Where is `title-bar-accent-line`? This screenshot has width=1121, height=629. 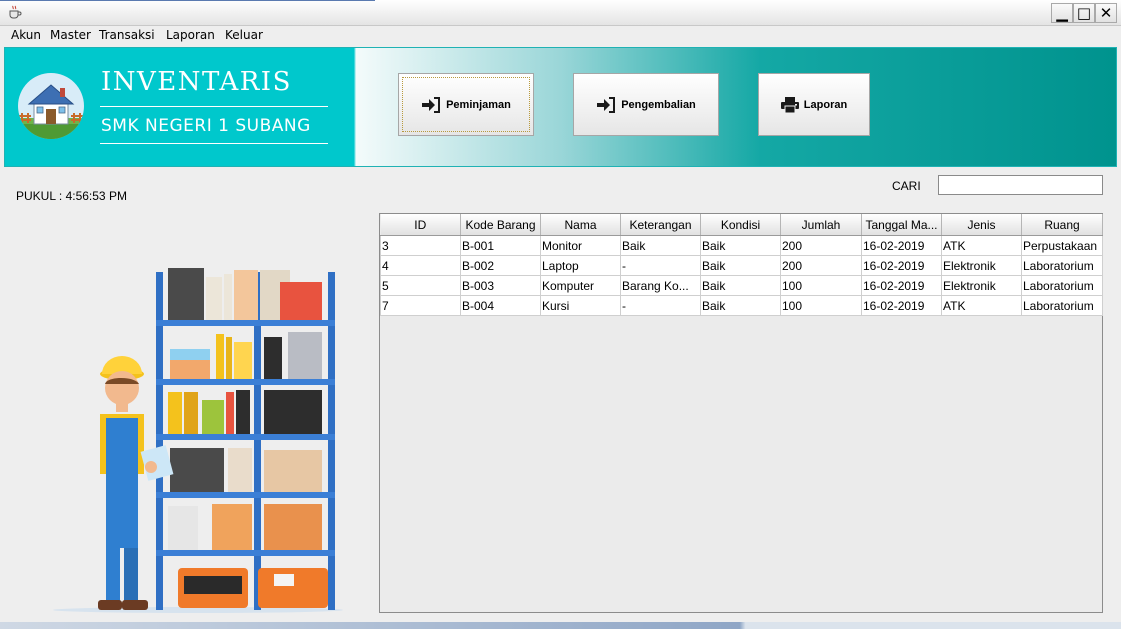 title-bar-accent-line is located at coordinates (187, 0).